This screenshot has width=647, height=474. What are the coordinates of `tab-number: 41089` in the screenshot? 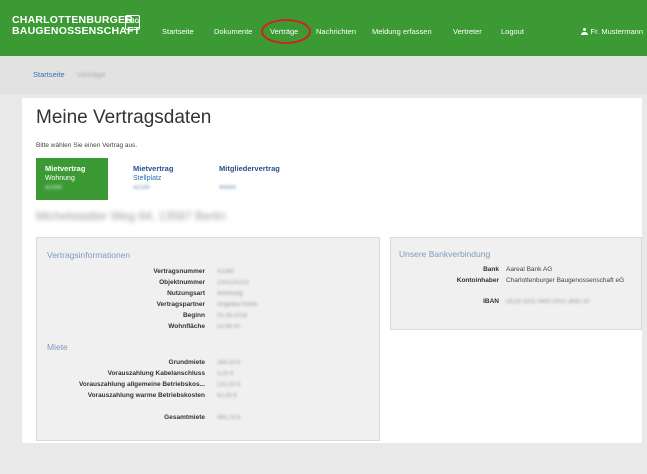 It's located at (53, 188).